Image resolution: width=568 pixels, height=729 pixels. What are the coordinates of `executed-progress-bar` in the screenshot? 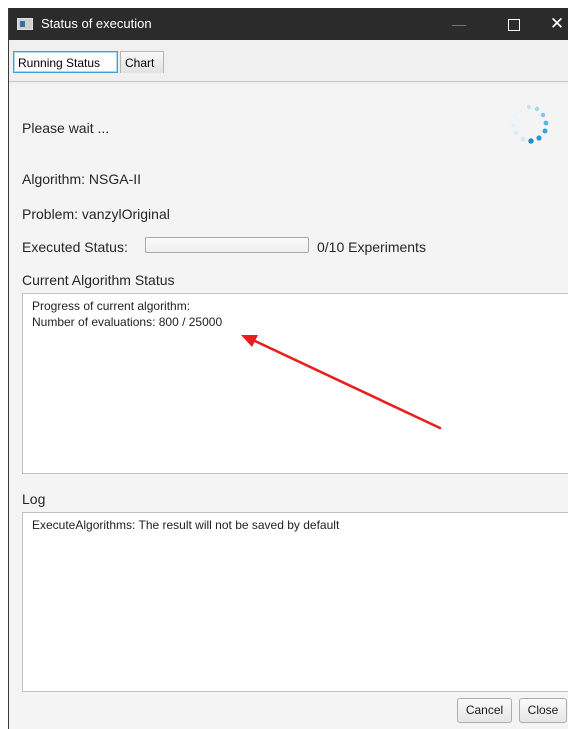 It's located at (227, 245).